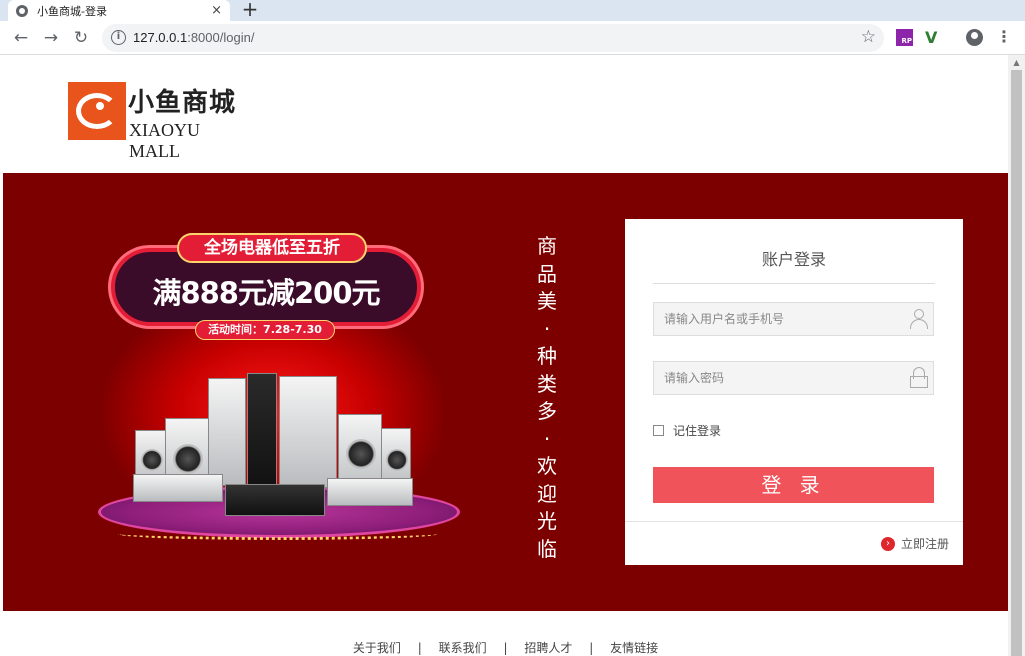 The image size is (1025, 656). I want to click on browser-toolbar: ← → ↻ i 127.0.0.1:8000/login/ ☆ RP V ⋮, so click(512, 38).